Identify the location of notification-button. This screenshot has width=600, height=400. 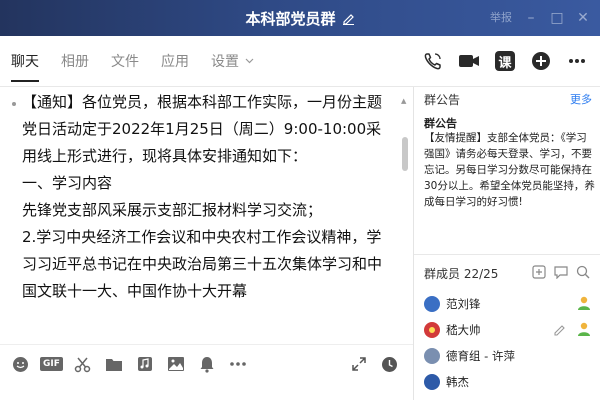
(206, 364).